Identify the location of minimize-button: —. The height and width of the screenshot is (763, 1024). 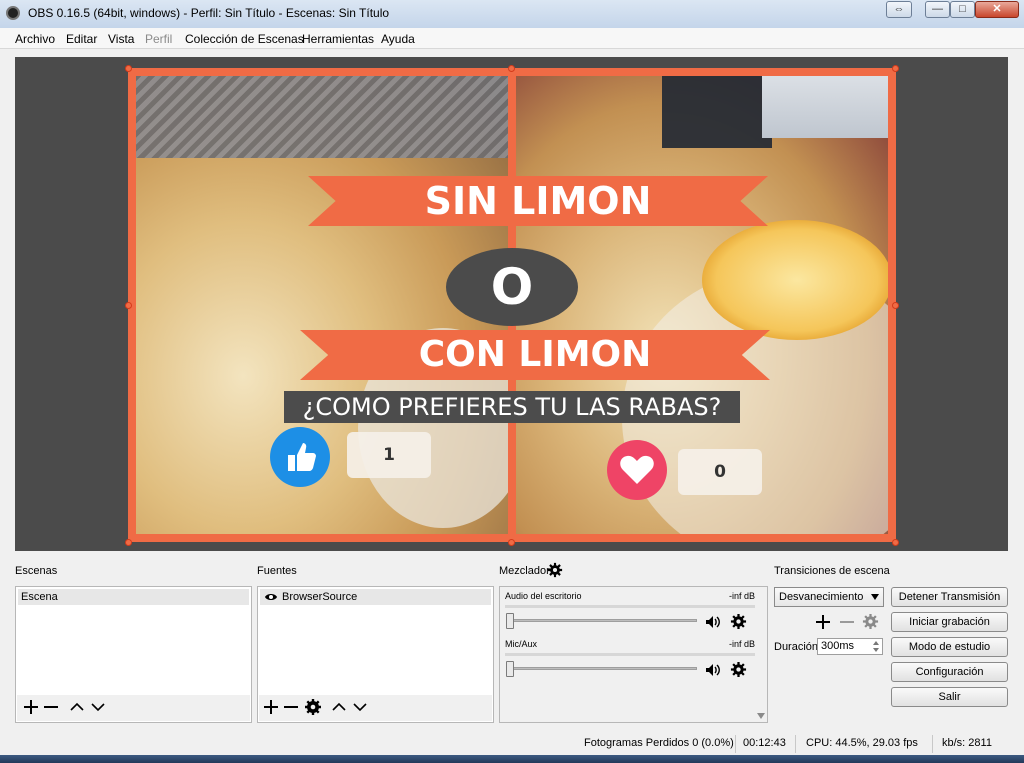
(937, 9).